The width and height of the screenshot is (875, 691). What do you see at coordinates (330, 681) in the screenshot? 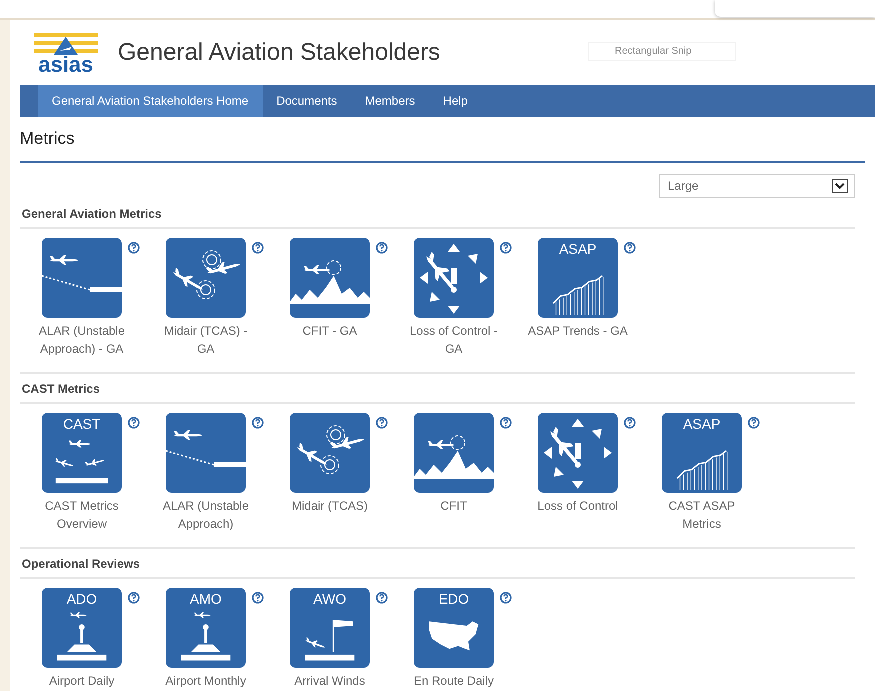
I see `tile-label: Arrival Winds` at bounding box center [330, 681].